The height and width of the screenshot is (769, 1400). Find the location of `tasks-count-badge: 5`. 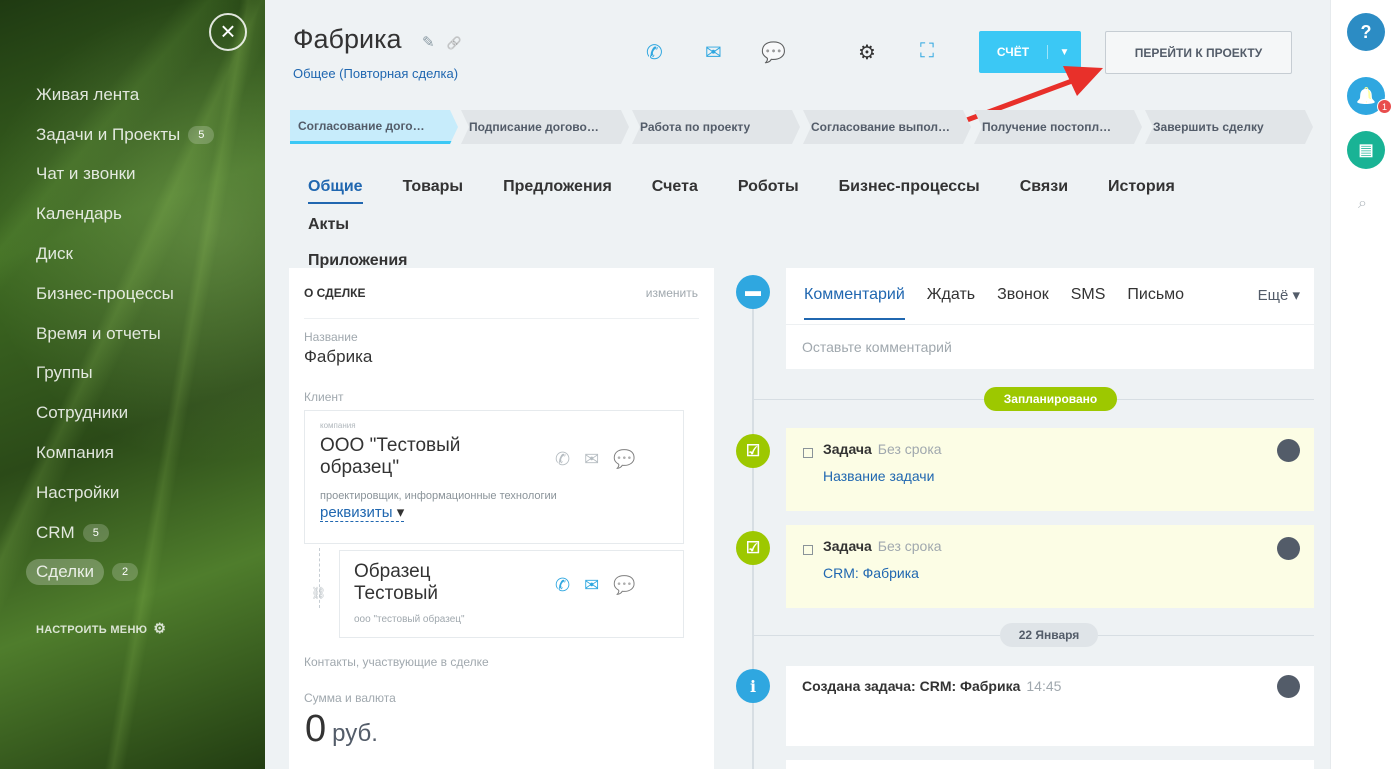

tasks-count-badge: 5 is located at coordinates (201, 134).